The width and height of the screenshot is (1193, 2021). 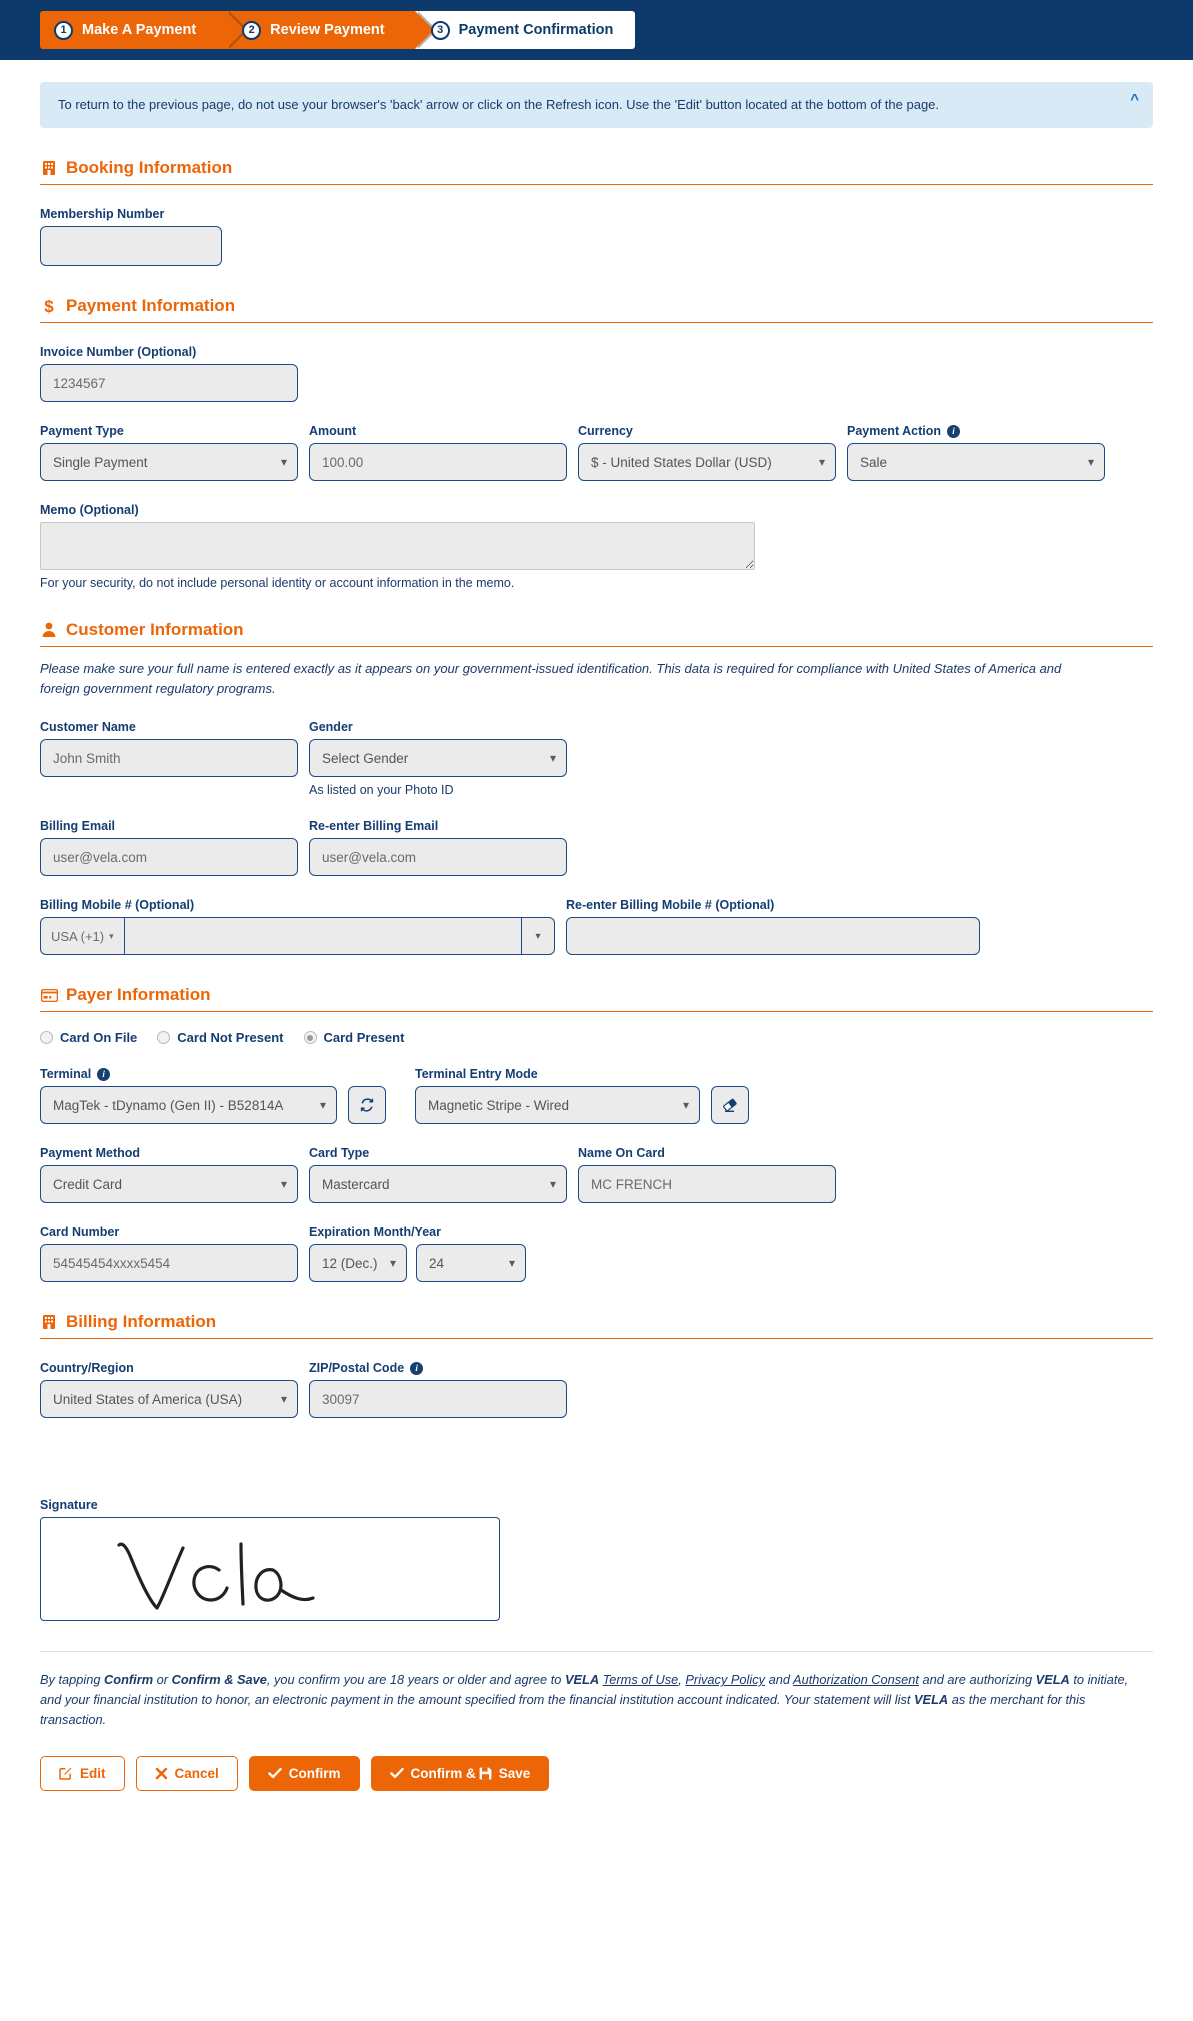 I want to click on membership-number-label: Membership Number, so click(x=102, y=214).